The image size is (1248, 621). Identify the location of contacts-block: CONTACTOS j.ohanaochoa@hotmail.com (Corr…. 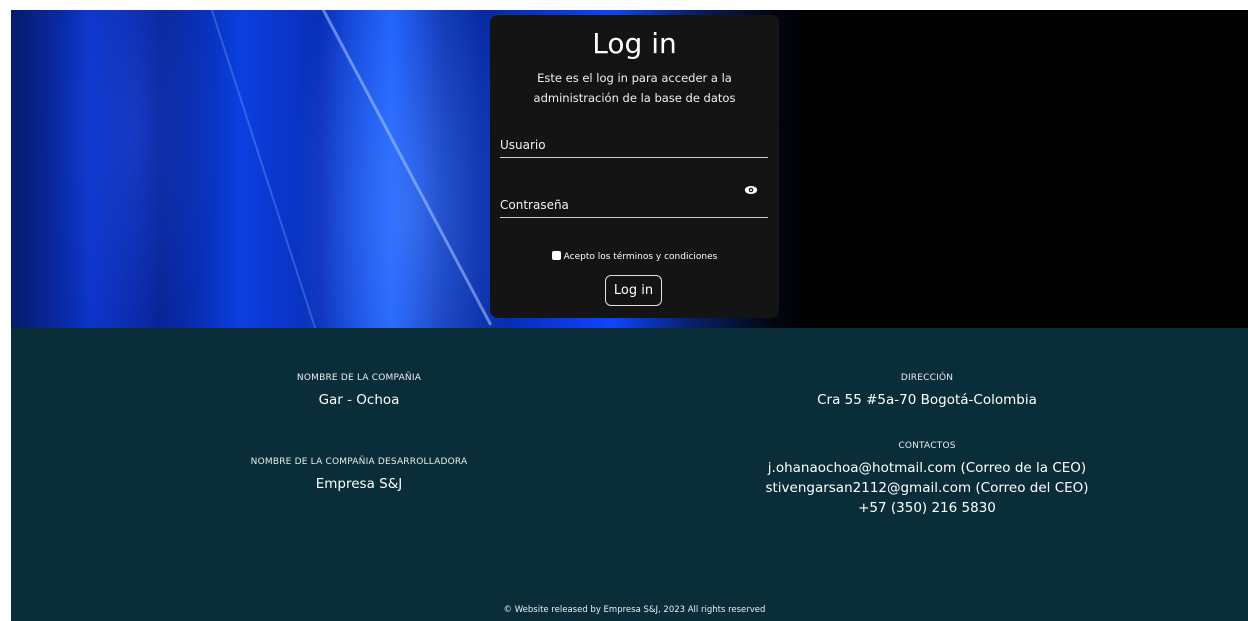
(927, 479).